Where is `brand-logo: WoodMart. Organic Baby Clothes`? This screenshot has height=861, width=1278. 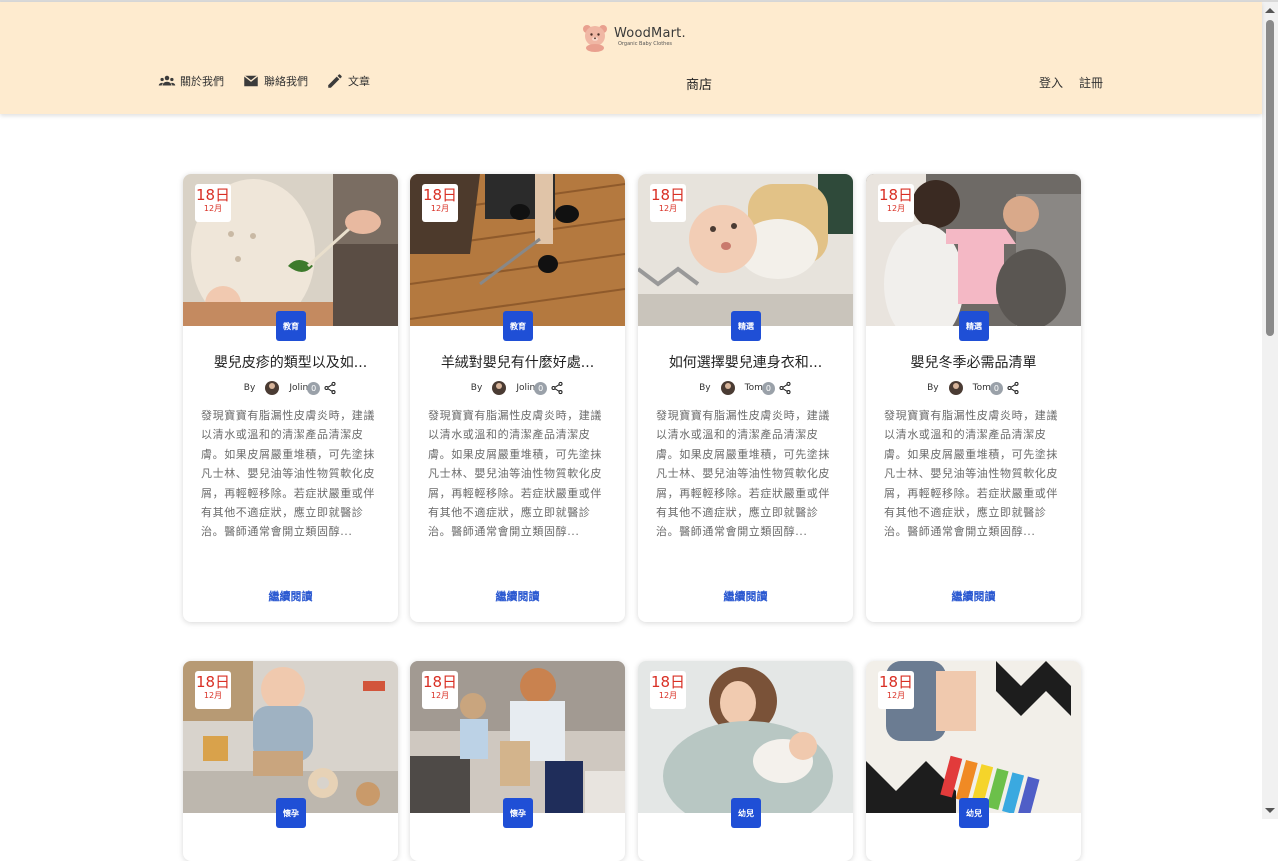
brand-logo: WoodMart. Organic Baby Clothes is located at coordinates (635, 37).